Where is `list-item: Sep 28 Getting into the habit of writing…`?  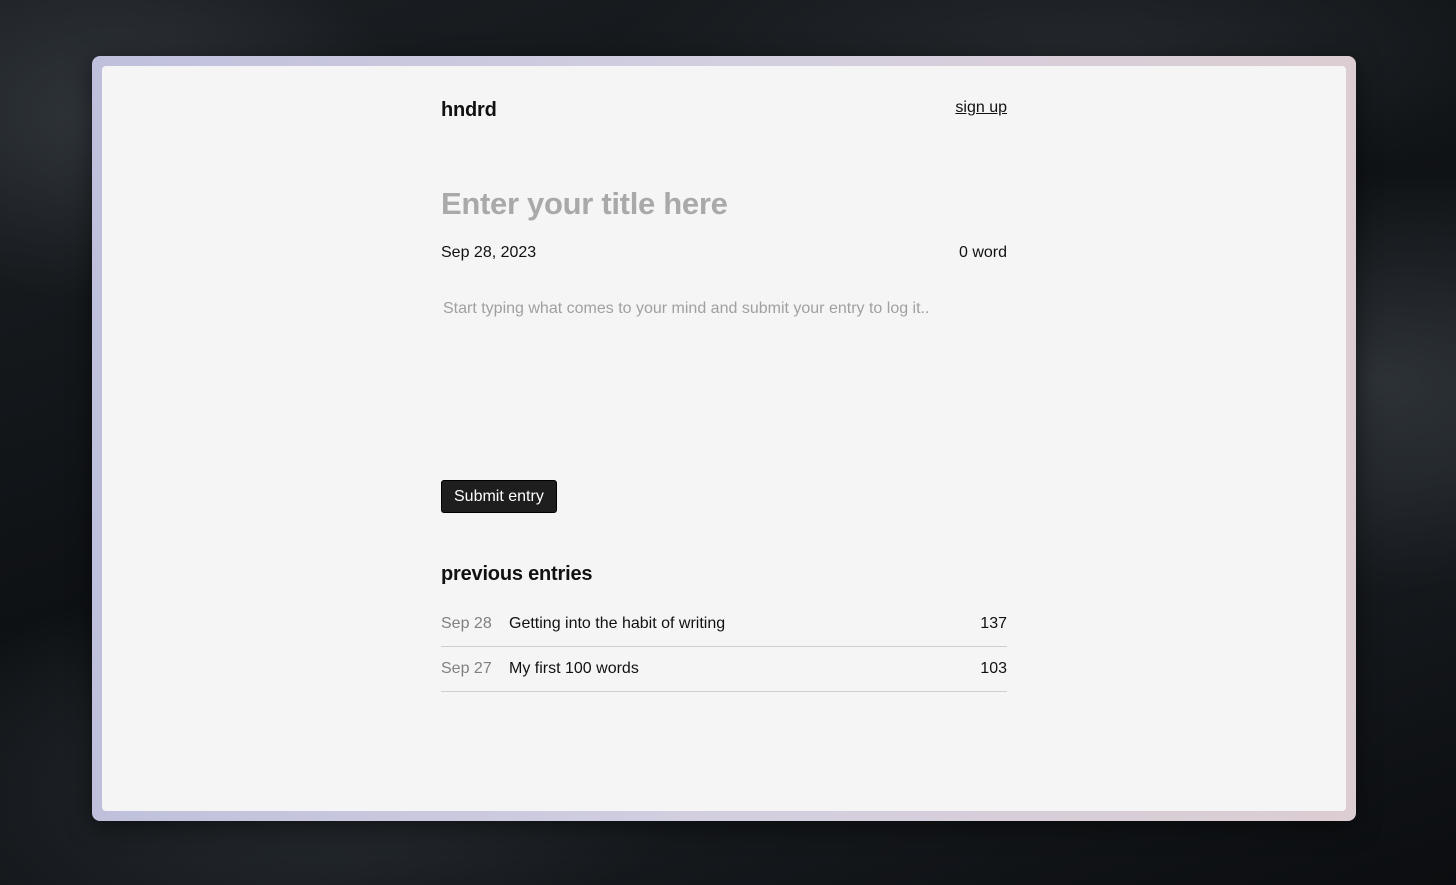 list-item: Sep 28 Getting into the habit of writing… is located at coordinates (724, 624).